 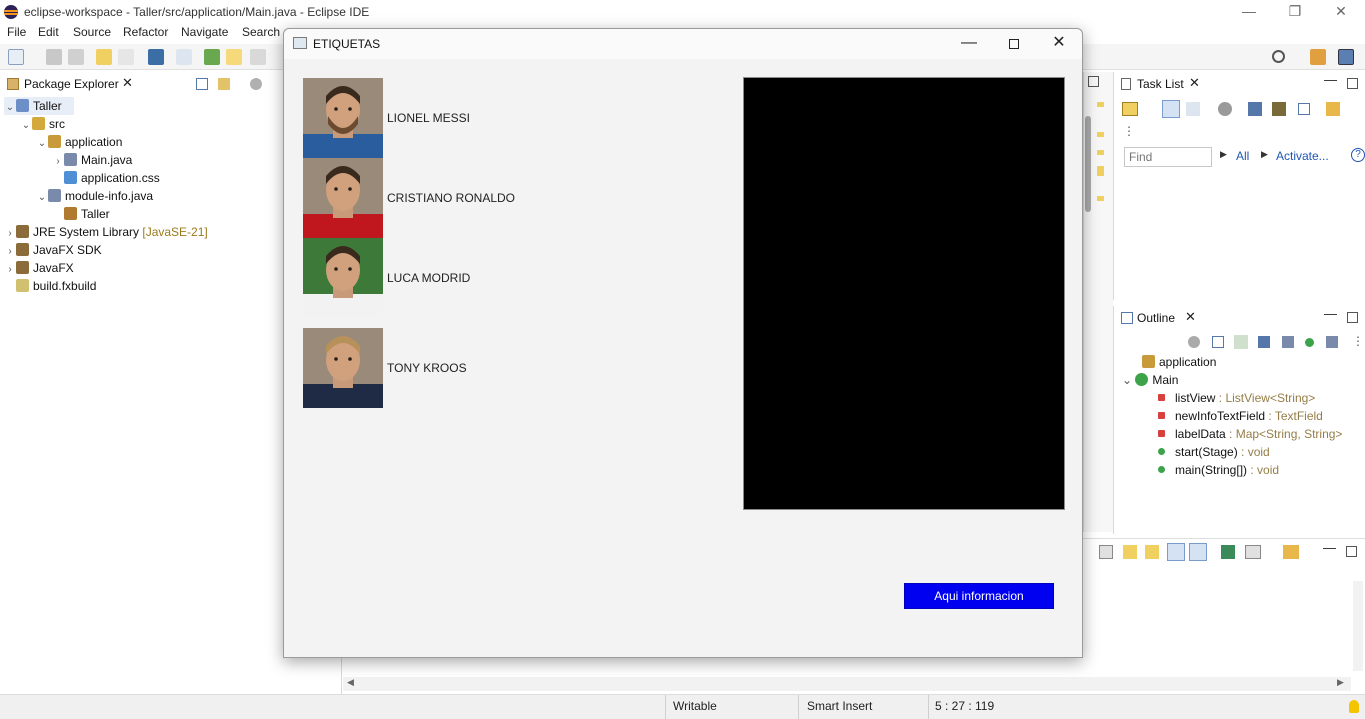 What do you see at coordinates (513, 198) in the screenshot?
I see `player-list-item: CRISTIANO RONALDO` at bounding box center [513, 198].